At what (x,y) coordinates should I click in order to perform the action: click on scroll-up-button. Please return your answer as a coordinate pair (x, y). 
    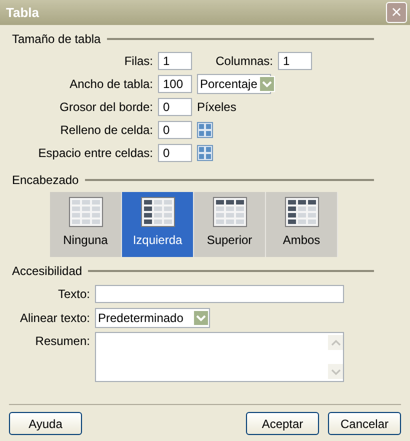
    Looking at the image, I should click on (335, 342).